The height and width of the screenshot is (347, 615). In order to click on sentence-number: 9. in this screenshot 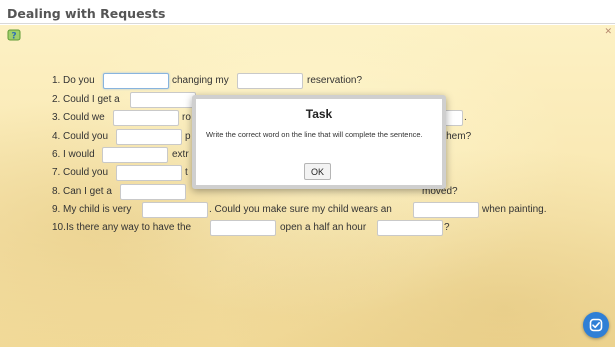, I will do `click(56, 209)`.